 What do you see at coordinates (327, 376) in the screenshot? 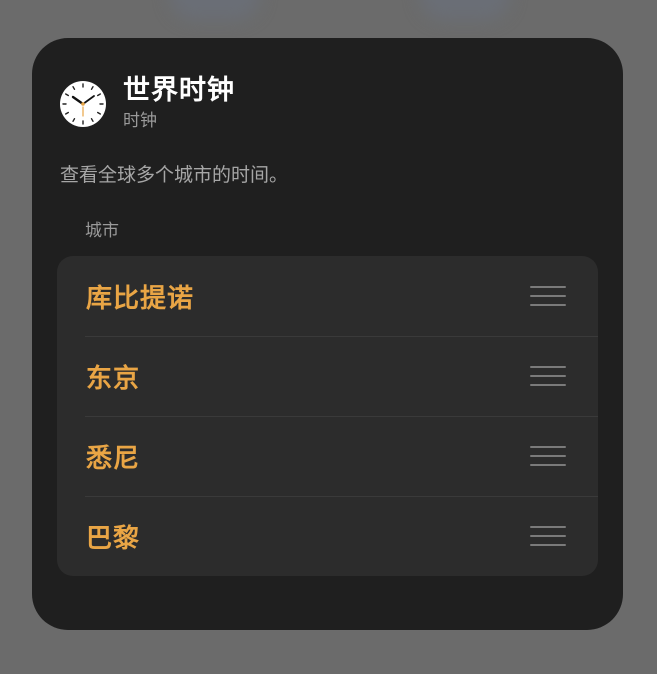
I see `list-item-city: 东京` at bounding box center [327, 376].